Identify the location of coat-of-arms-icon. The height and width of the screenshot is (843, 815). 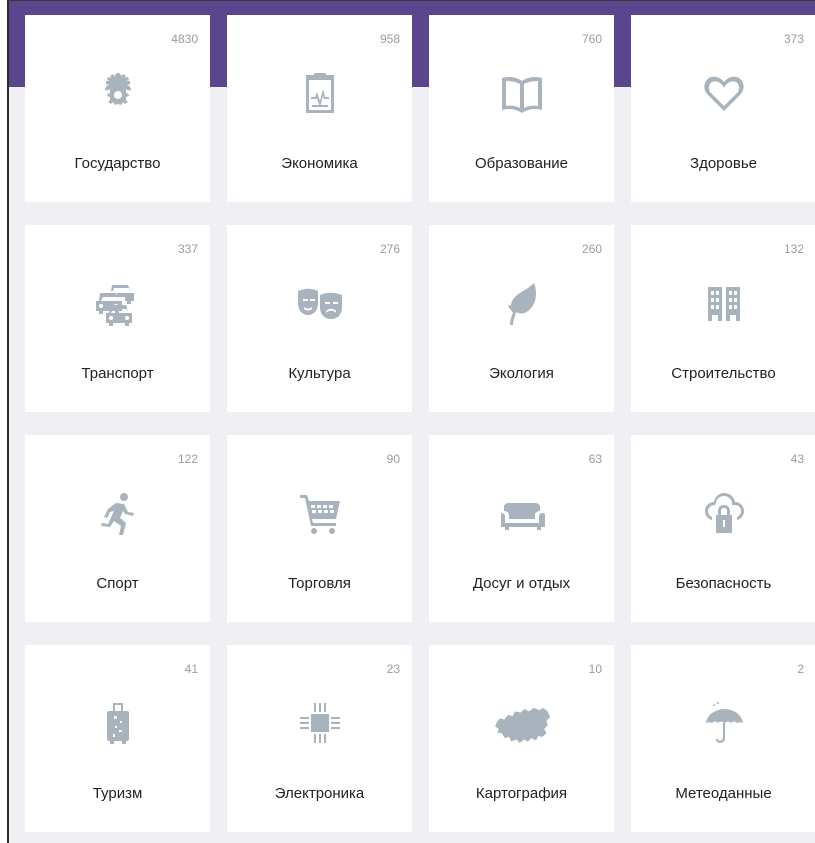
(118, 93).